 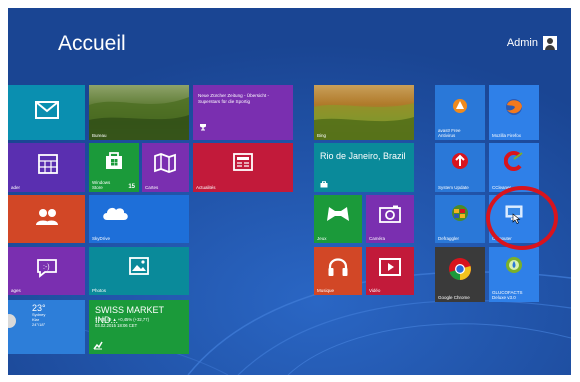 I want to click on news-icon, so click(x=243, y=162).